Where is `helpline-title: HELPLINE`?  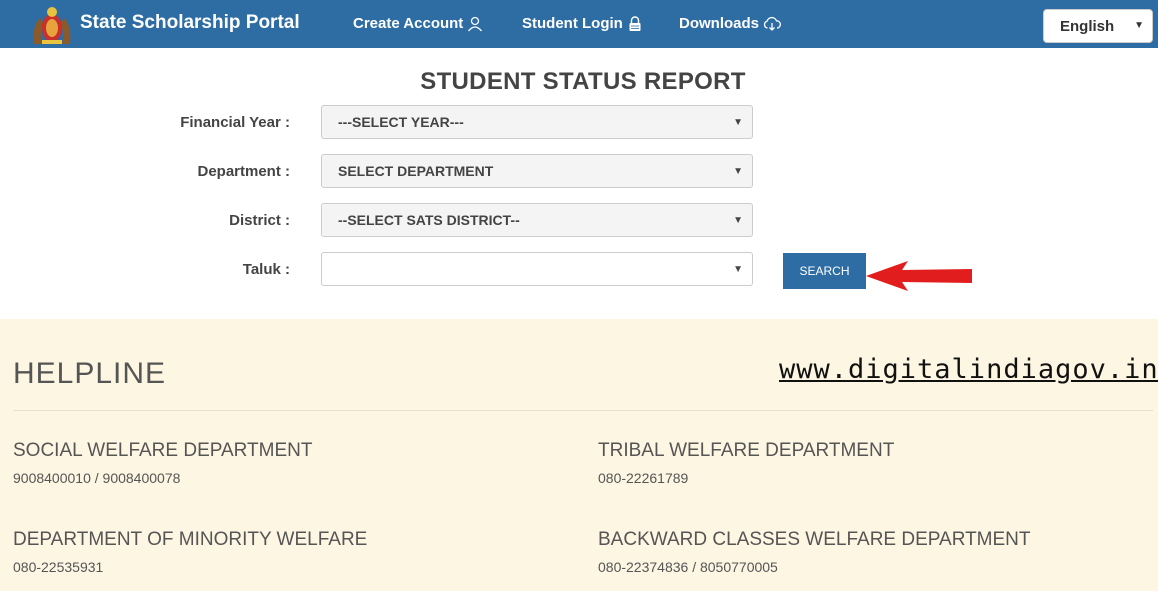
helpline-title: HELPLINE is located at coordinates (90, 373).